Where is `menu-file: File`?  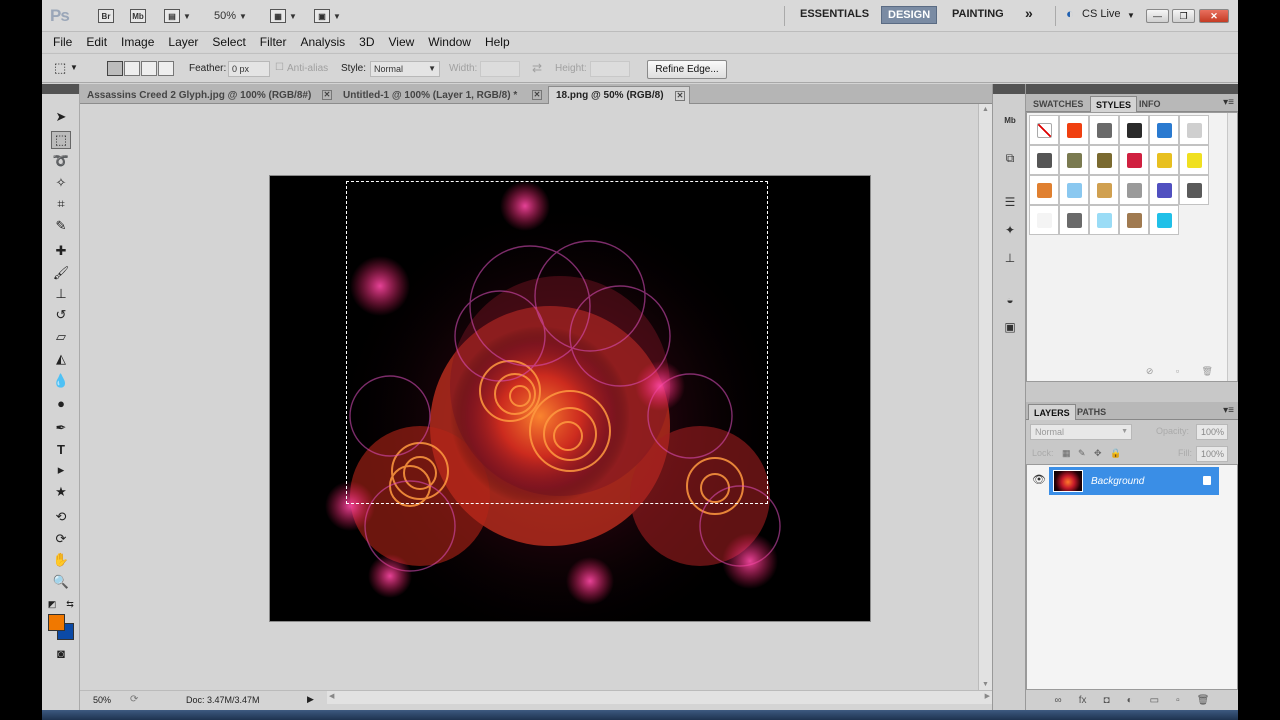 menu-file: File is located at coordinates (62, 42).